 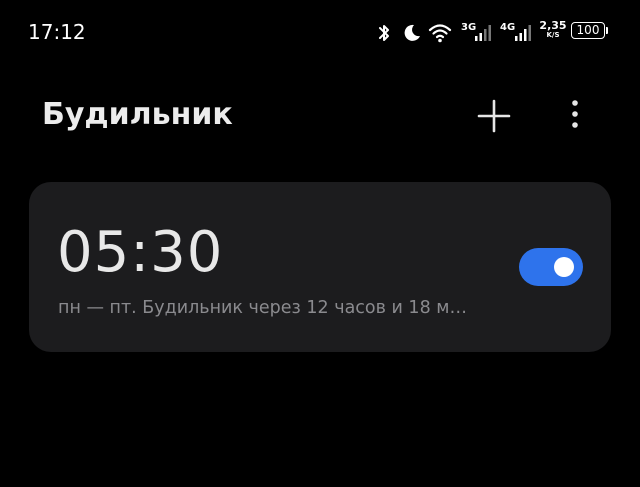 I want to click on battery-icon: 100, so click(x=588, y=30).